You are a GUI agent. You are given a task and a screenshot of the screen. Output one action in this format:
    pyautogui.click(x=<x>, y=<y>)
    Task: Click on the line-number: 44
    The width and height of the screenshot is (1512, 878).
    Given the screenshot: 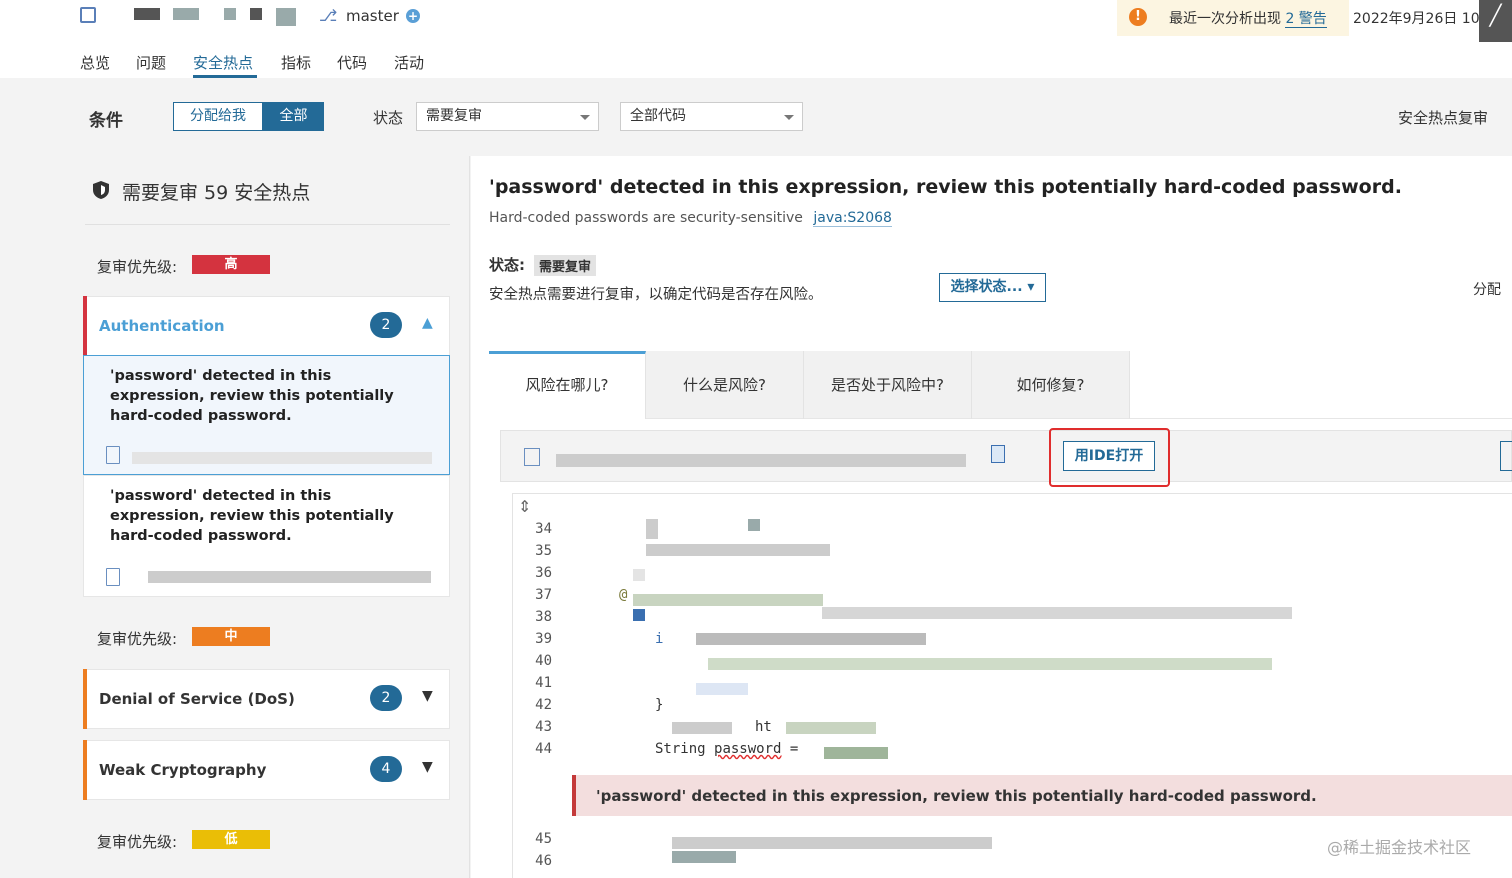 What is the action you would take?
    pyautogui.click(x=543, y=749)
    